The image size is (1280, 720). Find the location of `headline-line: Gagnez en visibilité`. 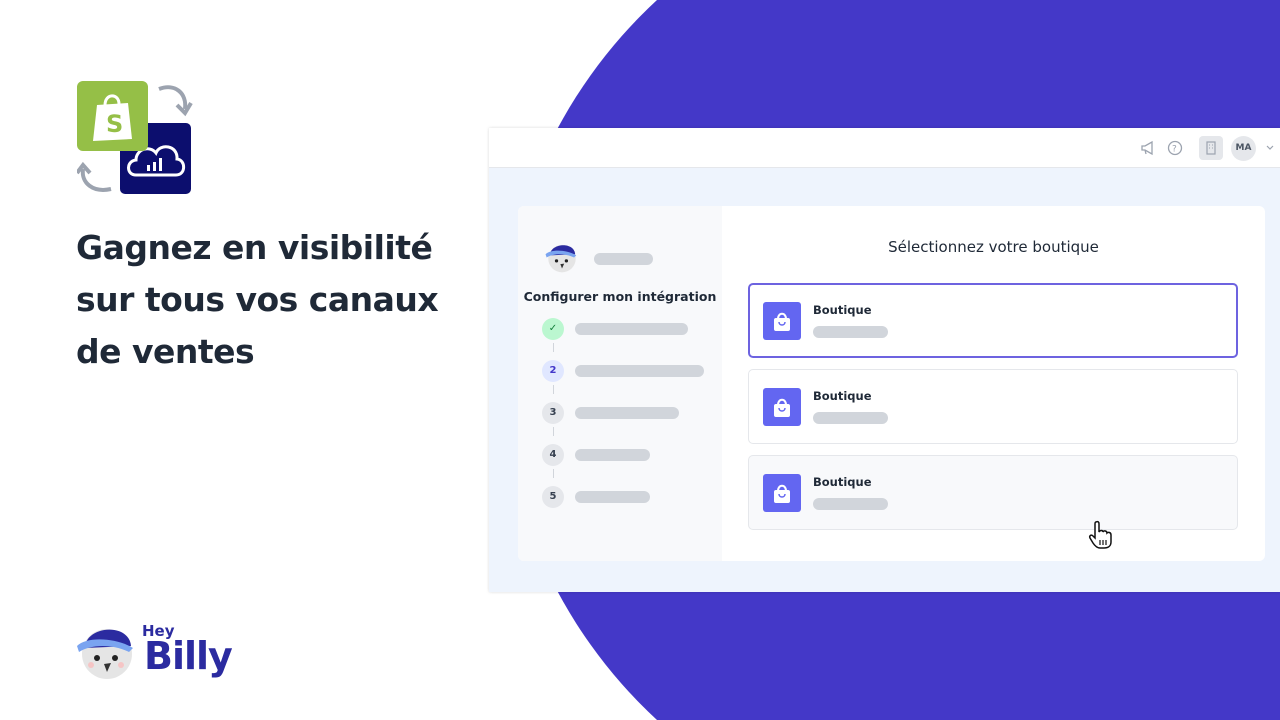

headline-line: Gagnez en visibilité is located at coordinates (254, 247).